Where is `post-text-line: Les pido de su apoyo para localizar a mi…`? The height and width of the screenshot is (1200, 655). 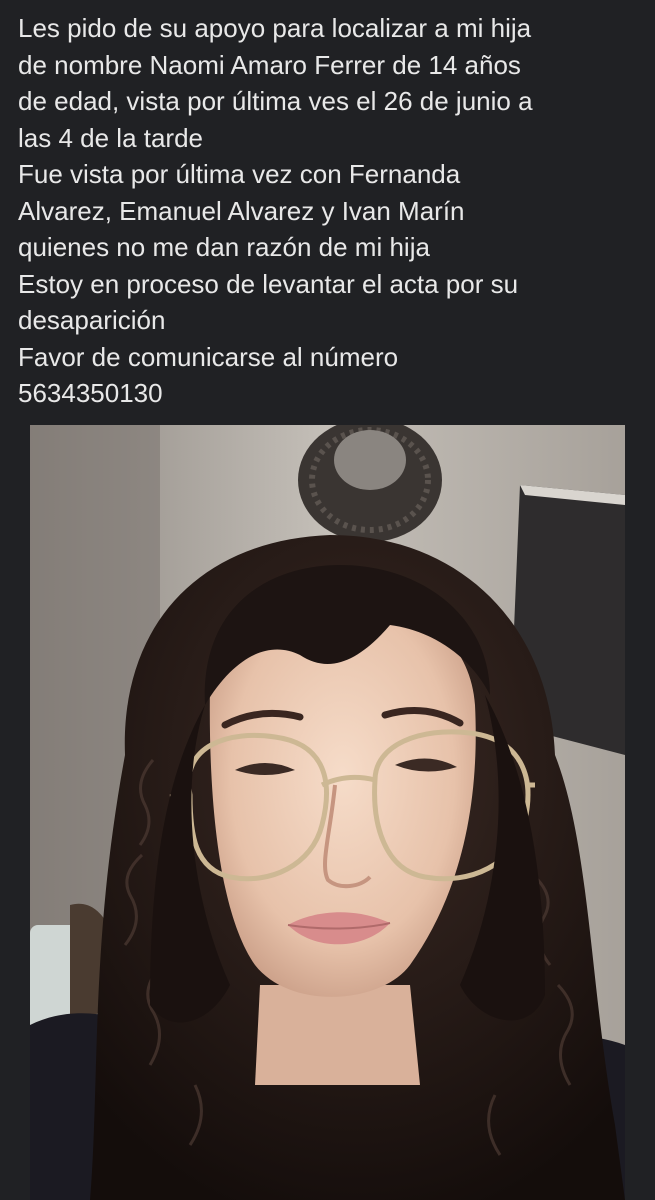 post-text-line: Les pido de su apoyo para localizar a mi… is located at coordinates (275, 28).